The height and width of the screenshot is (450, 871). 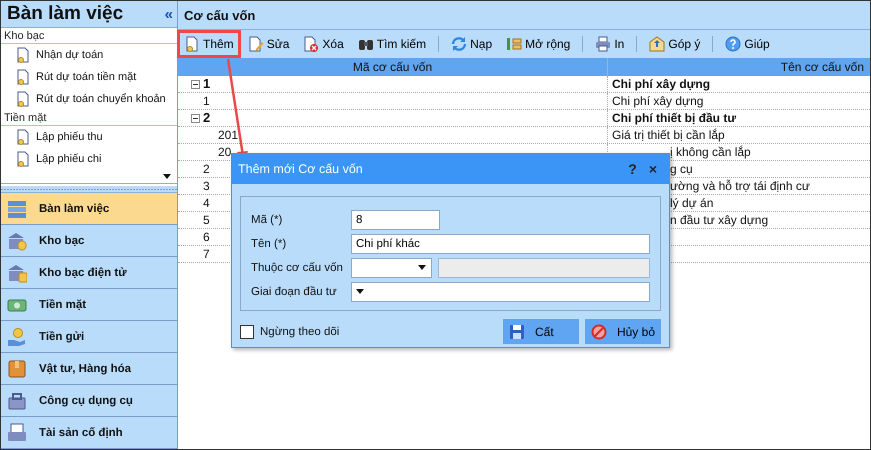 What do you see at coordinates (681, 169) in the screenshot?
I see `table-cell: g cụ` at bounding box center [681, 169].